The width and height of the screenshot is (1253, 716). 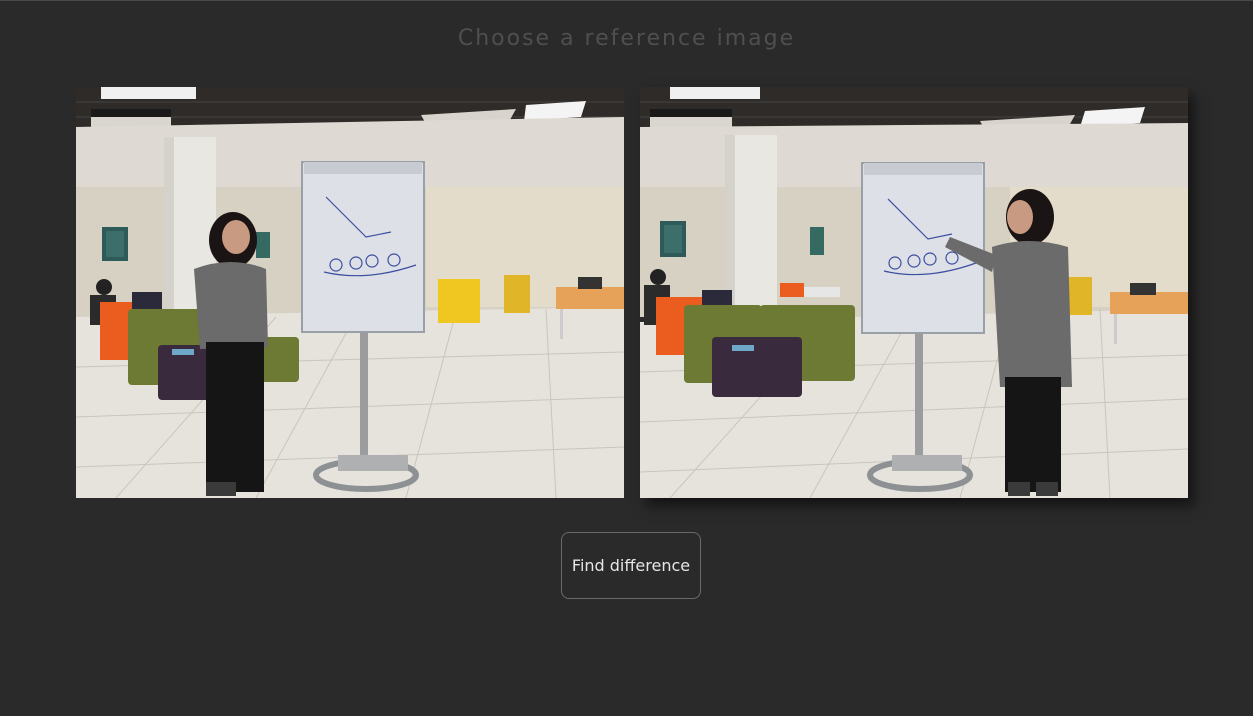 I want to click on find-difference-button: Find difference, so click(x=631, y=565).